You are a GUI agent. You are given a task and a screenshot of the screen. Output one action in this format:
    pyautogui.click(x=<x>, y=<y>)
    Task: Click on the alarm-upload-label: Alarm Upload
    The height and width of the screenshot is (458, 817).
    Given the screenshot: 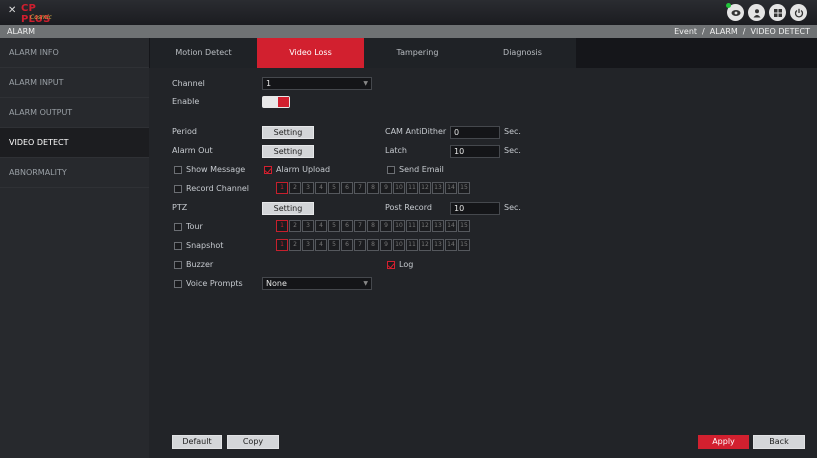 What is the action you would take?
    pyautogui.click(x=303, y=169)
    